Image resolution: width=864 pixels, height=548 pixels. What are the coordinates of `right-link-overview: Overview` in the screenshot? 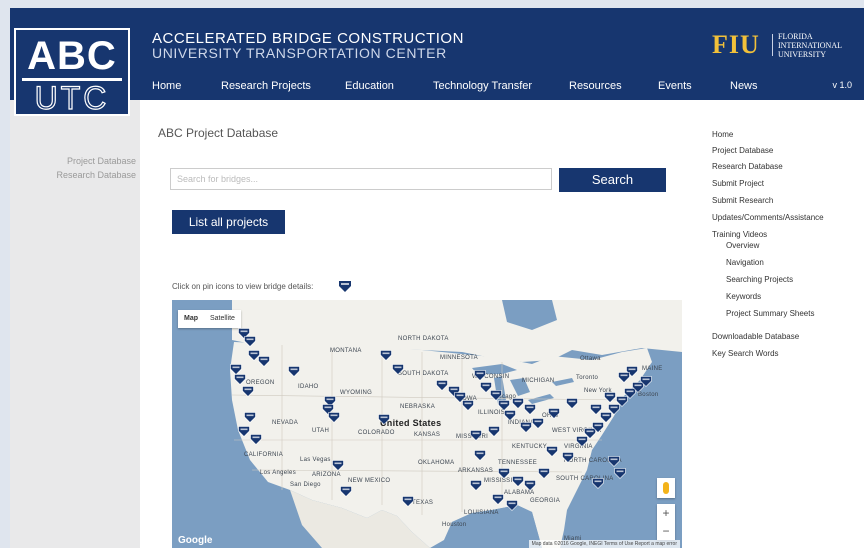 It's located at (742, 245).